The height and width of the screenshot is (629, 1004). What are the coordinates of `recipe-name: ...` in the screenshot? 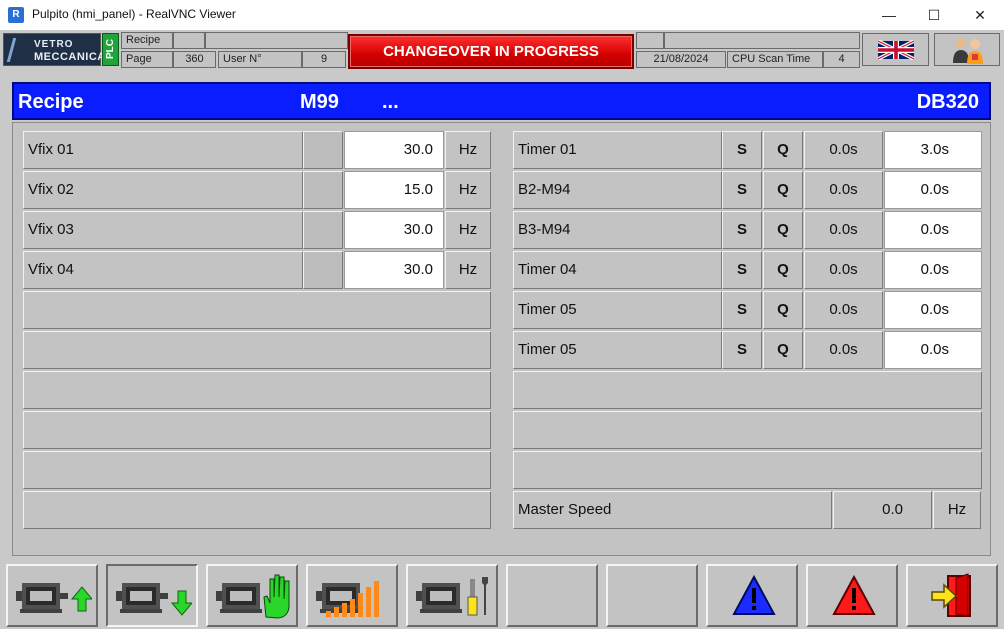 It's located at (390, 102).